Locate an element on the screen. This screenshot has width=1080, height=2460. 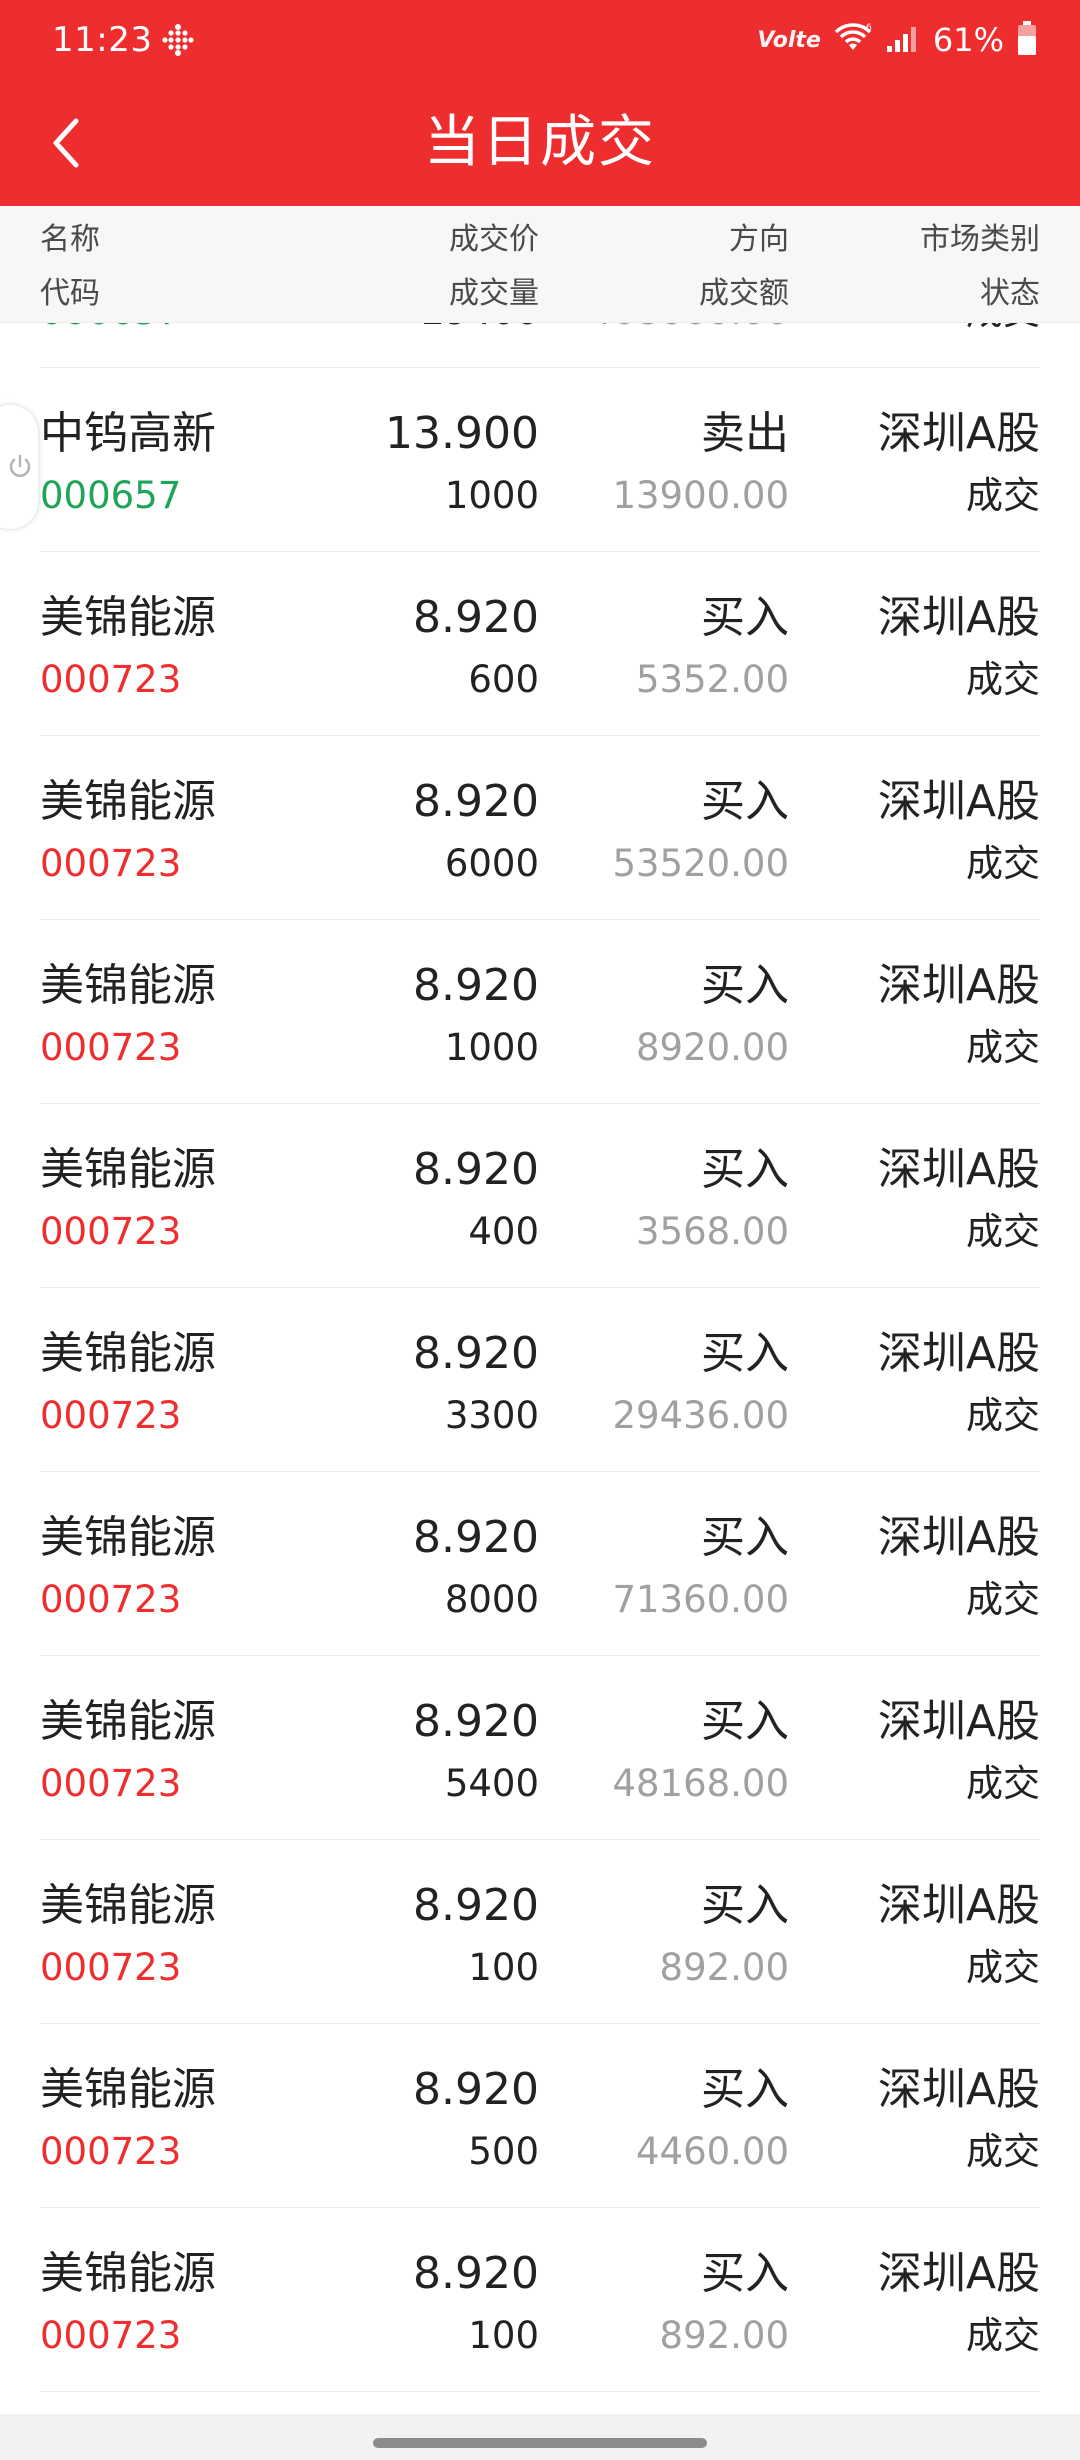
trade-direction: 卖出 is located at coordinates (745, 433).